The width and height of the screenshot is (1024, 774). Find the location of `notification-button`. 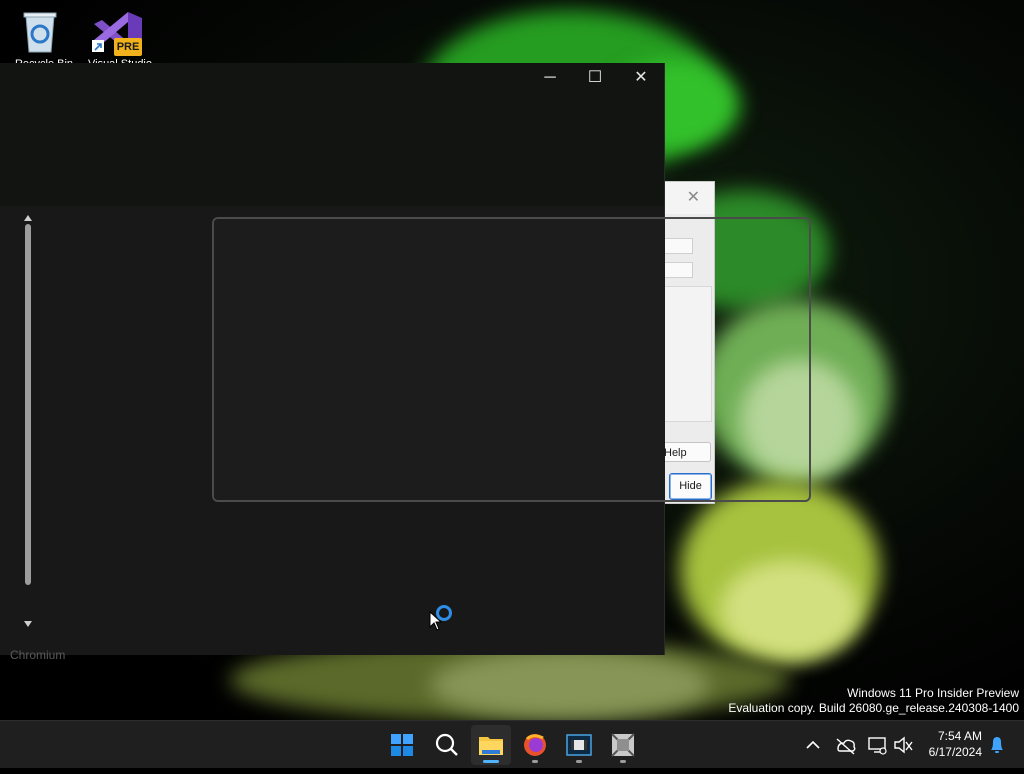

notification-button is located at coordinates (997, 745).